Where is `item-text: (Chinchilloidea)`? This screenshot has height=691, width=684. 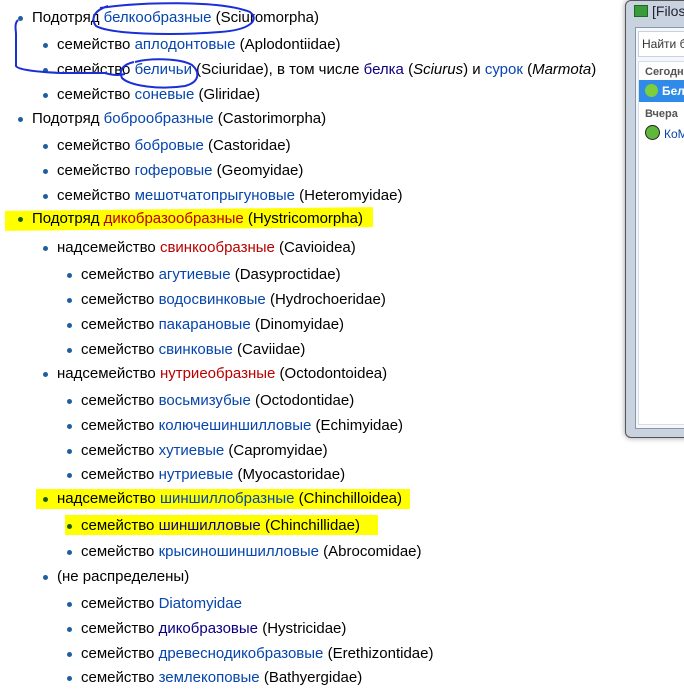 item-text: (Chinchilloidea) is located at coordinates (348, 498).